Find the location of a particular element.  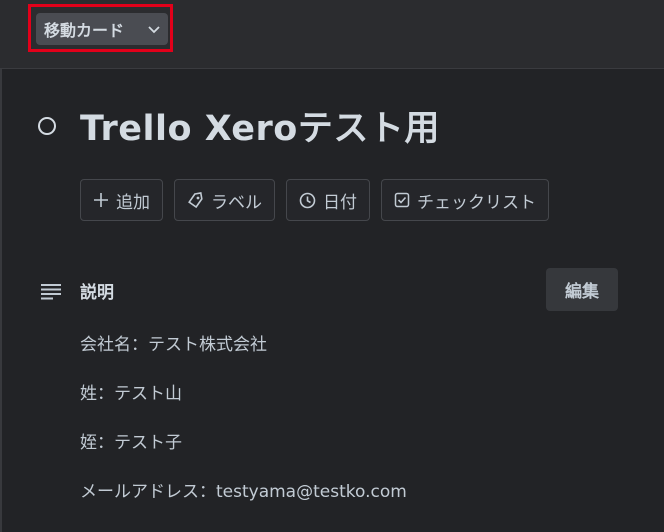

tag-icon is located at coordinates (195, 199).